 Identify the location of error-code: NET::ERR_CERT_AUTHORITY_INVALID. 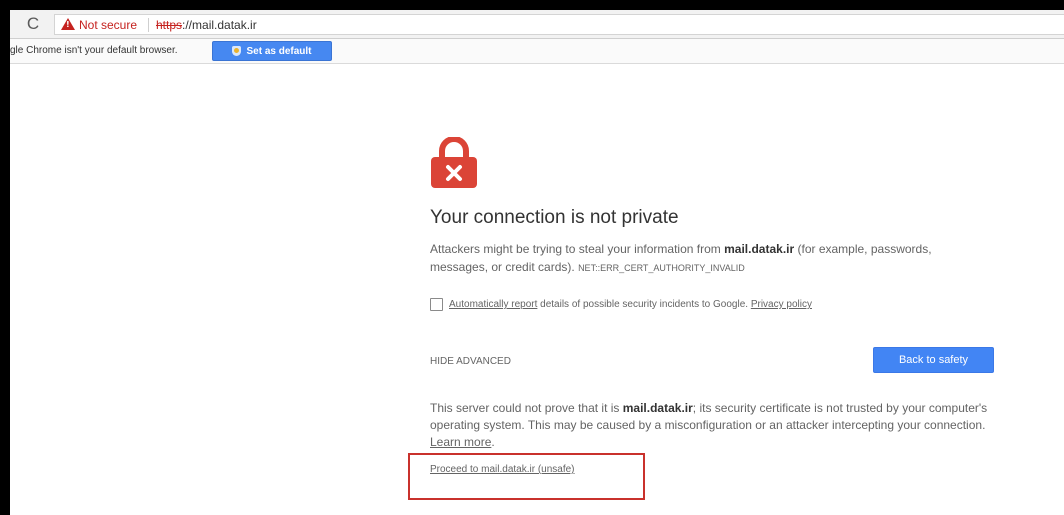
(661, 268).